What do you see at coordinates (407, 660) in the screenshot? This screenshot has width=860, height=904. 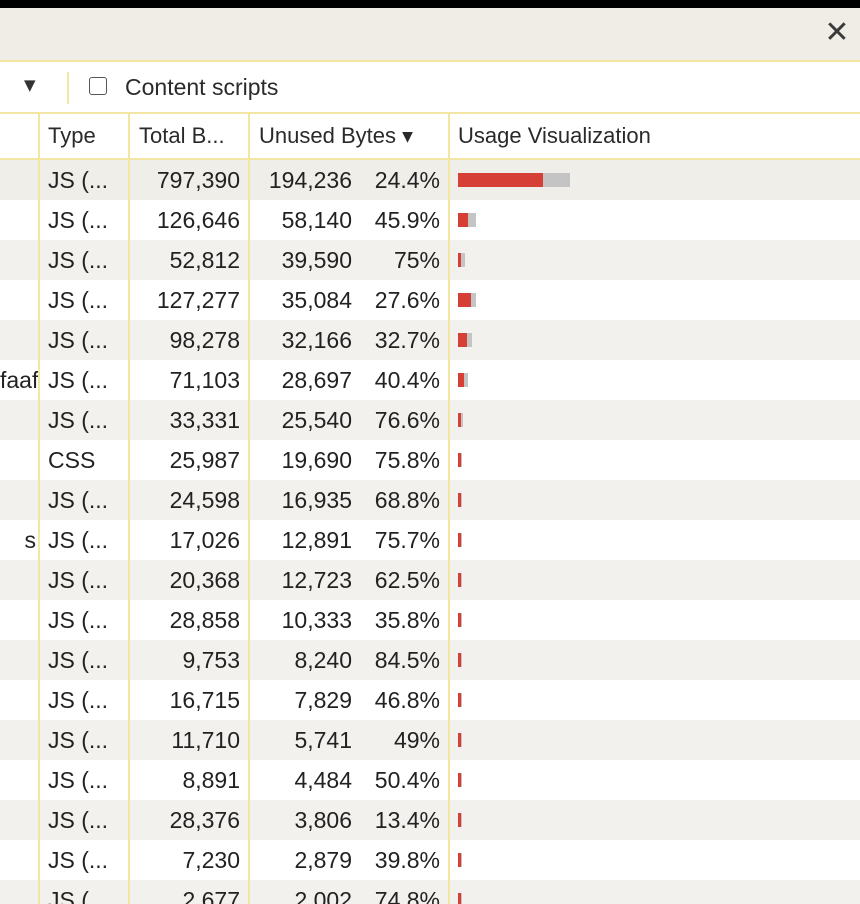 I see `unused-percent-cell: 84.5%` at bounding box center [407, 660].